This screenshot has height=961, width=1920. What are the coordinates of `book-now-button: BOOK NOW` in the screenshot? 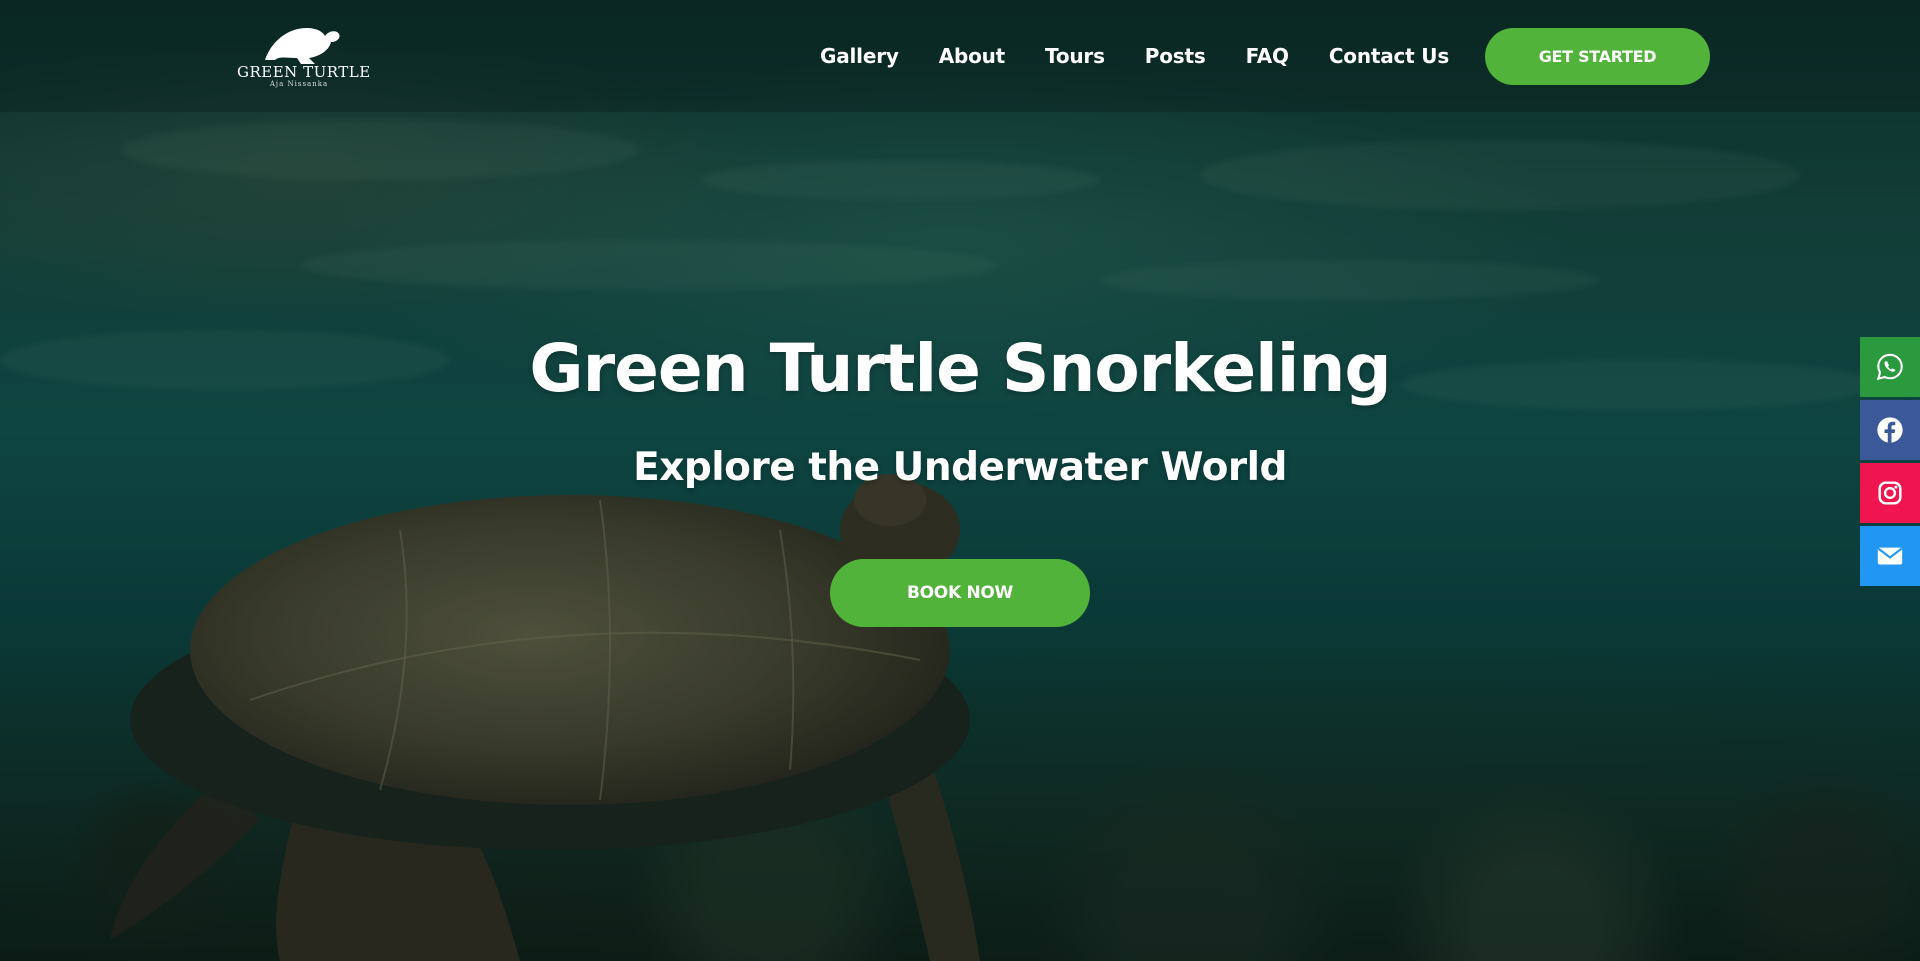 It's located at (960, 593).